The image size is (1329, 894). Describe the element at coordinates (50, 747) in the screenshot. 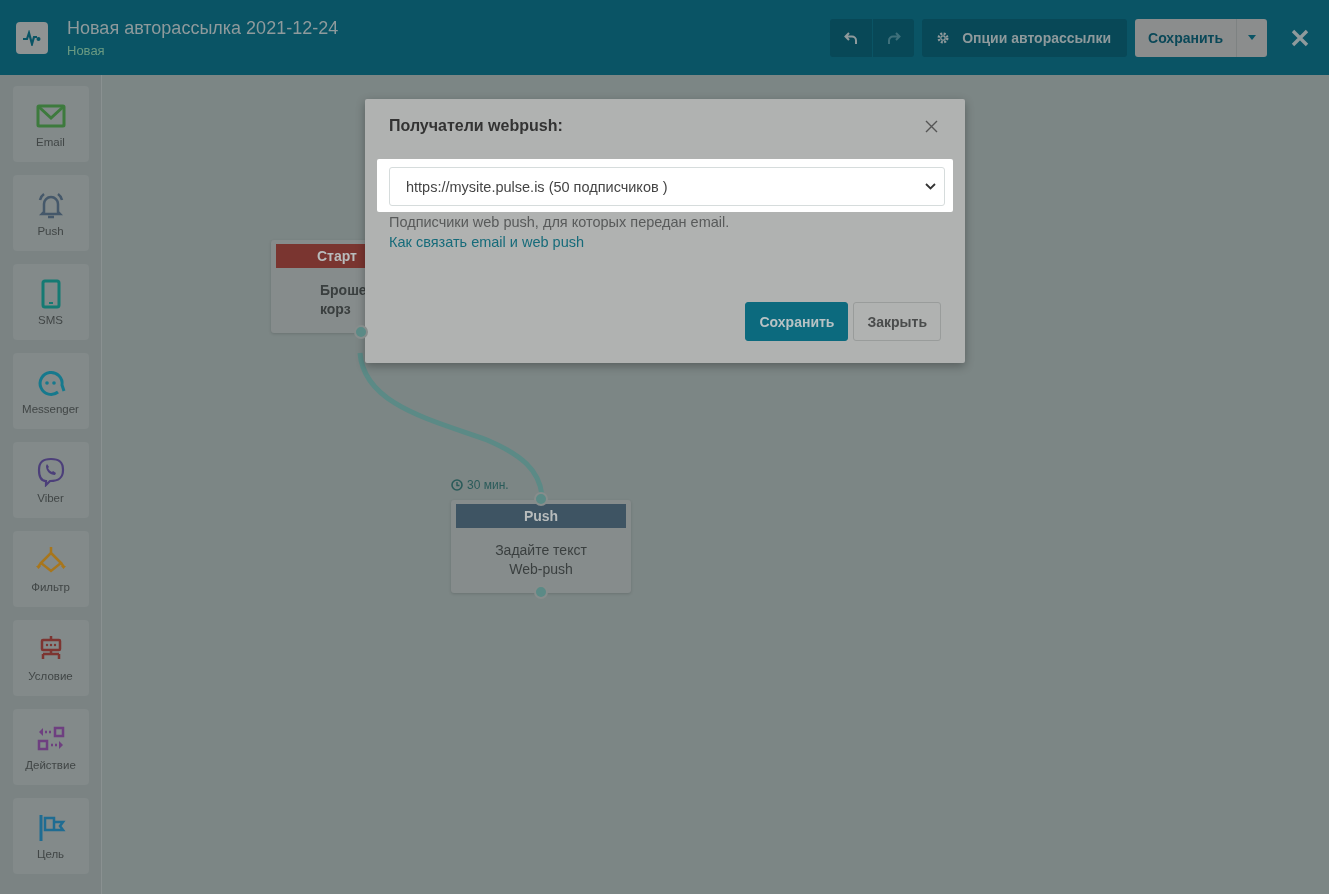

I see `channel-tile: Действие` at that location.